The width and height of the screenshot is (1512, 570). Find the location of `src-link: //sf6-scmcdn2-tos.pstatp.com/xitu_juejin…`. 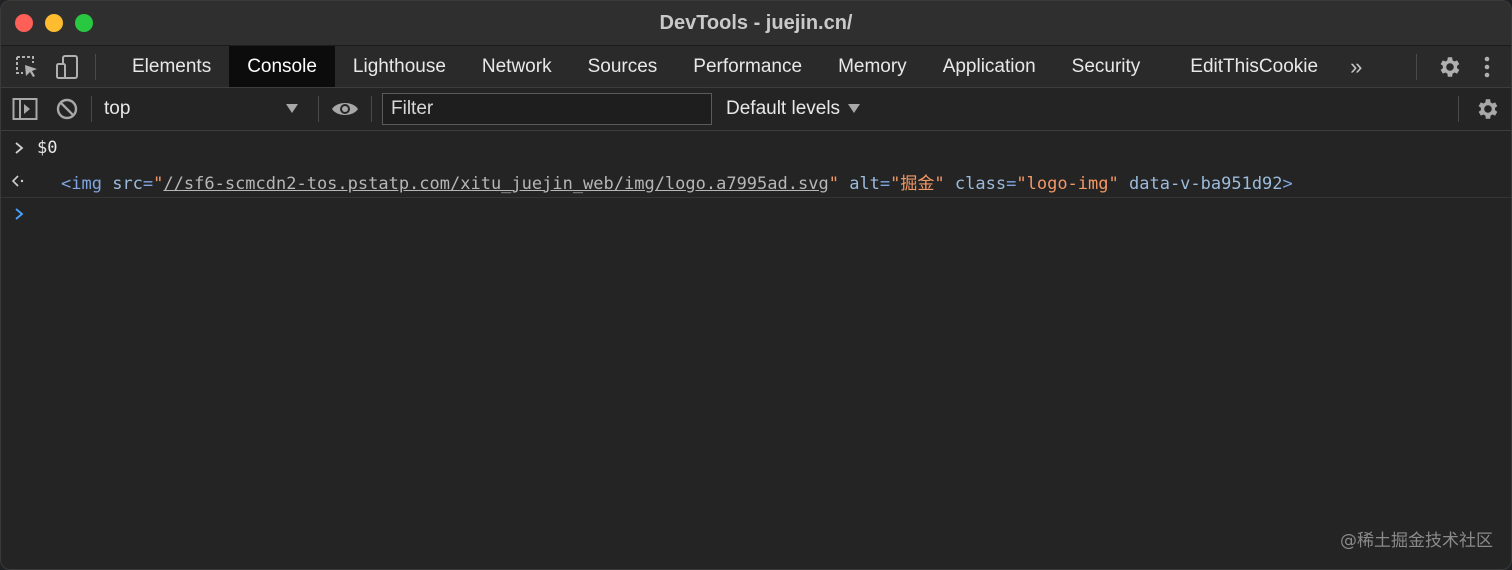

src-link: //sf6-scmcdn2-tos.pstatp.com/xitu_juejin… is located at coordinates (495, 184).